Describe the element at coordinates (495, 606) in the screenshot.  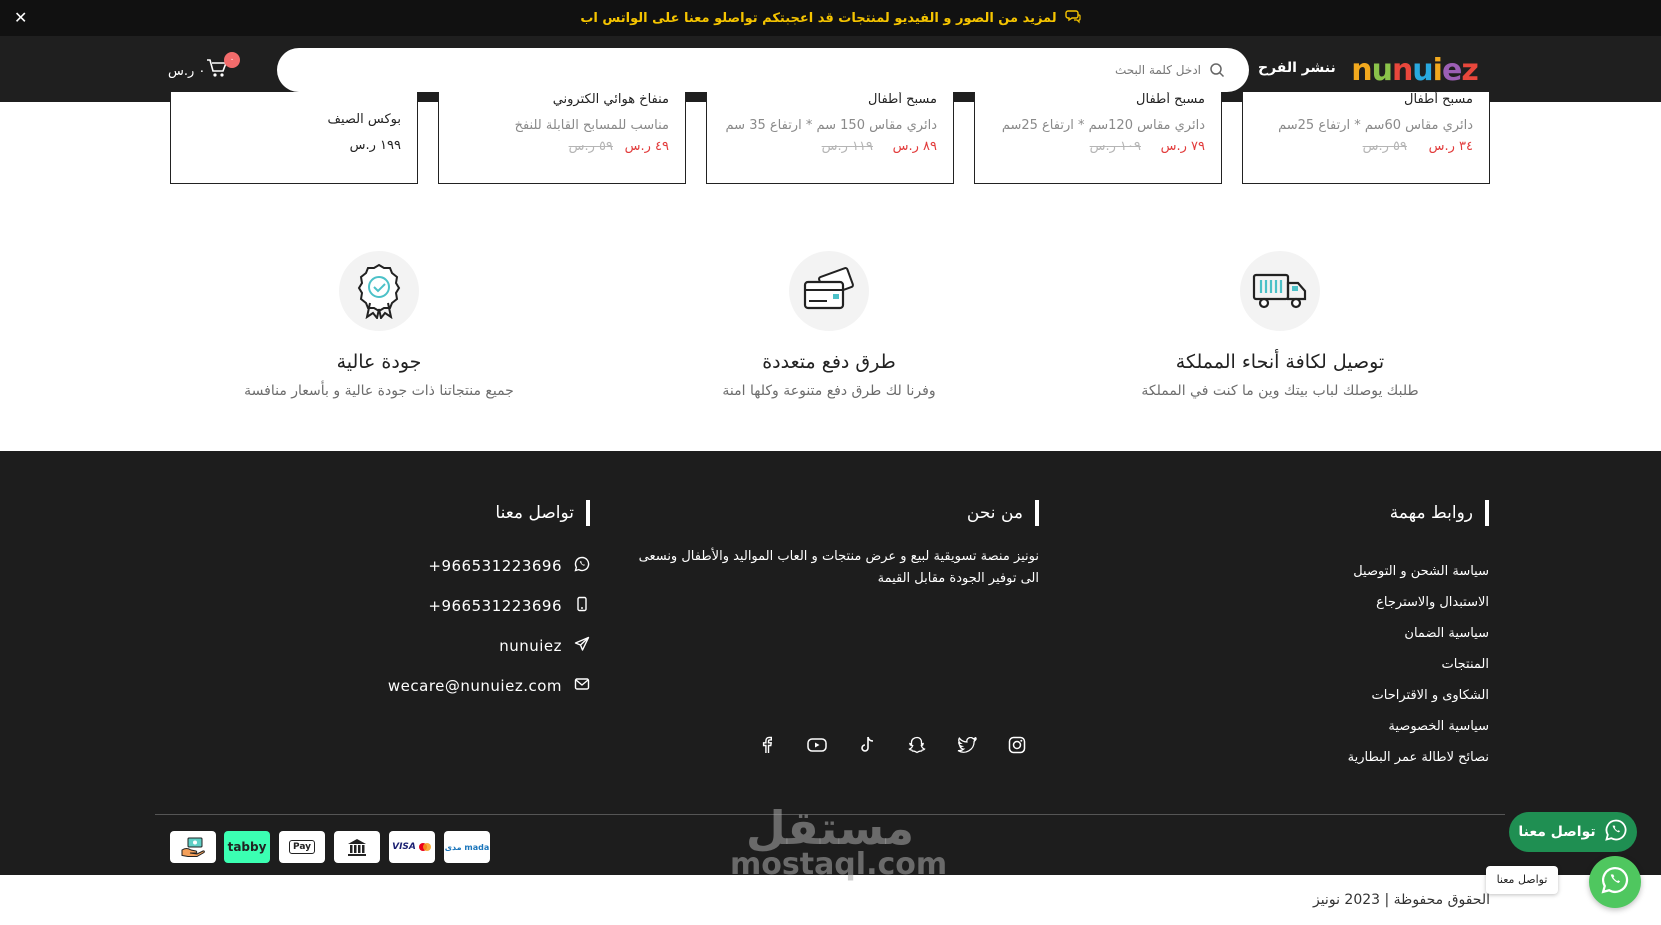
I see `phone-number: +966531223696` at that location.